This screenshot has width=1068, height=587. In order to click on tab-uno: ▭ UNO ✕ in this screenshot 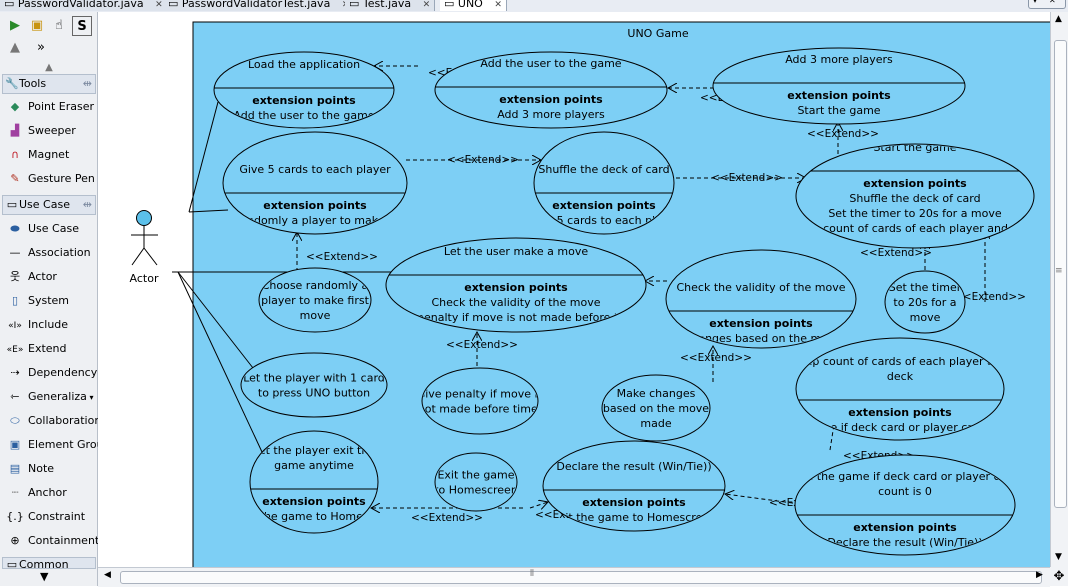, I will do `click(473, 5)`.